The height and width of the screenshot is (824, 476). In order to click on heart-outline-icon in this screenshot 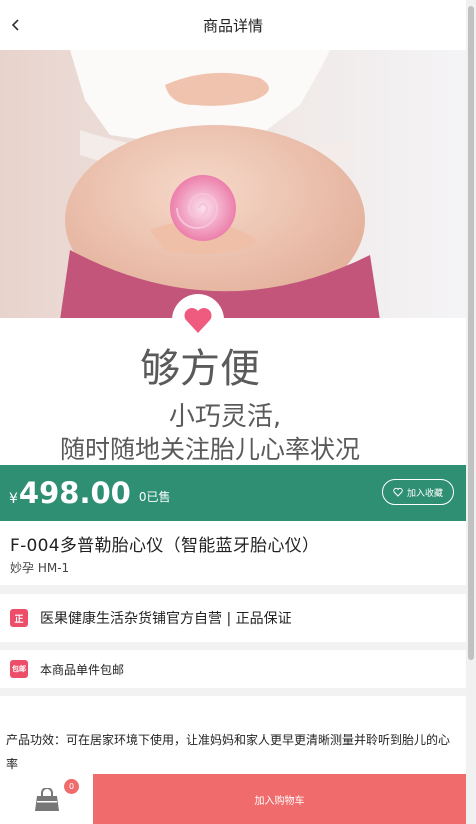, I will do `click(398, 492)`.